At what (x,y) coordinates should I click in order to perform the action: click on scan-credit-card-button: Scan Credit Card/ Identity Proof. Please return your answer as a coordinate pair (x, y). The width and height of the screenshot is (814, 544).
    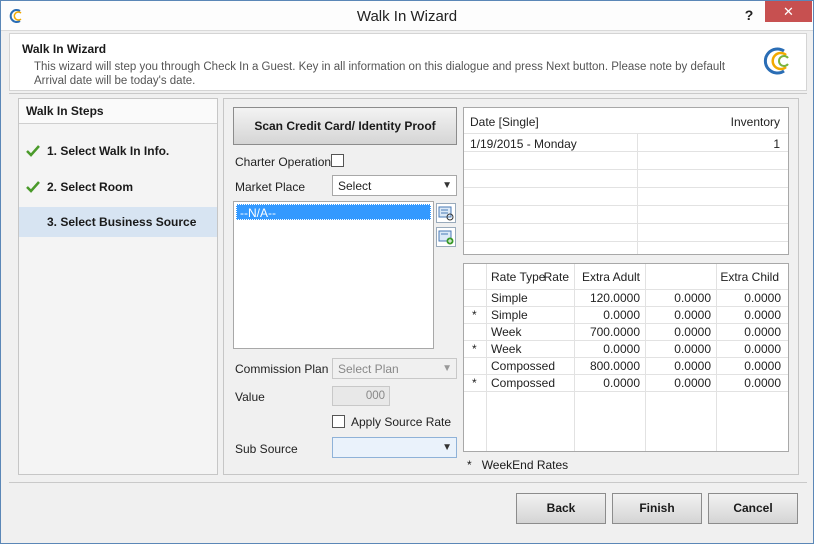
    Looking at the image, I should click on (345, 126).